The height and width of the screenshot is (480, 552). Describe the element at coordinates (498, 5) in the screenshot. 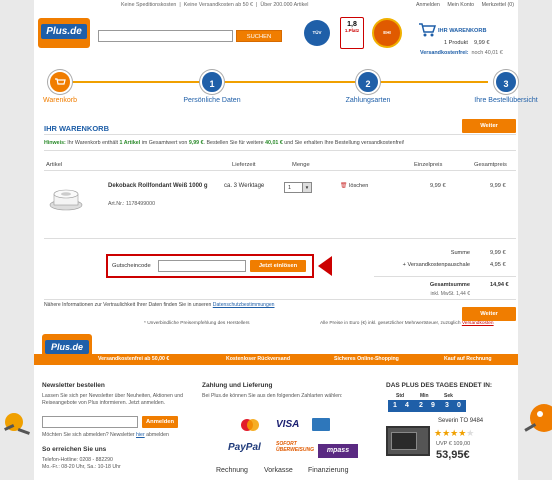

I see `wishlist-link: Merkzettel (0)` at that location.